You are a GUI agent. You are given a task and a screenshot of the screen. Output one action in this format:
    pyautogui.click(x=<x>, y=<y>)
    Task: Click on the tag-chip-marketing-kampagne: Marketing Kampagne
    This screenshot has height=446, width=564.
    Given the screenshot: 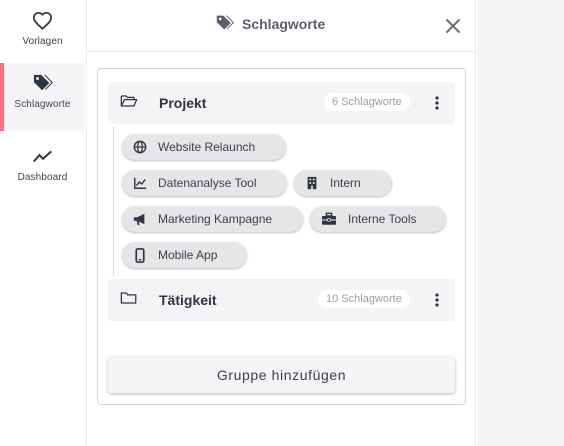 What is the action you would take?
    pyautogui.click(x=212, y=219)
    